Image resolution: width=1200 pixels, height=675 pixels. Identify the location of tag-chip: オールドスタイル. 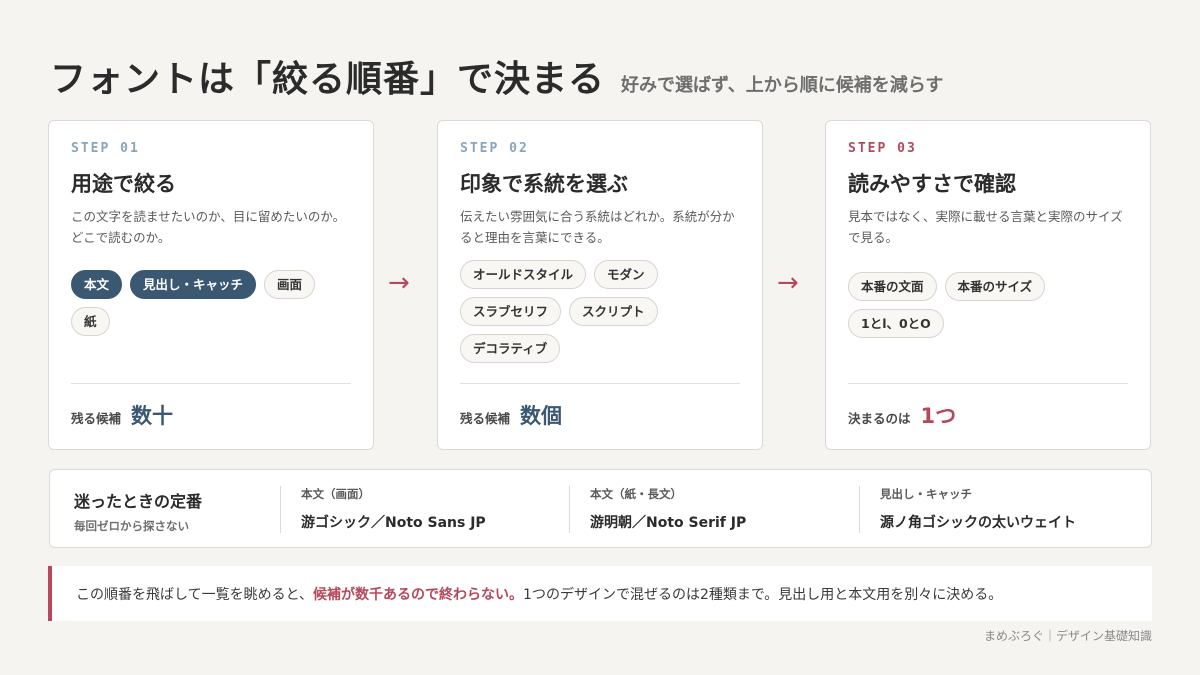
(523, 274).